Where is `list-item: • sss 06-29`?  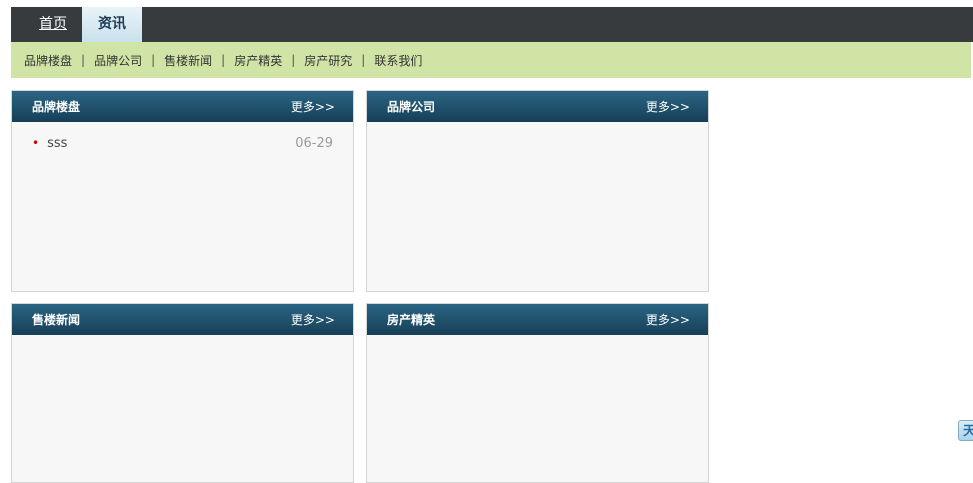 list-item: • sss 06-29 is located at coordinates (182, 143).